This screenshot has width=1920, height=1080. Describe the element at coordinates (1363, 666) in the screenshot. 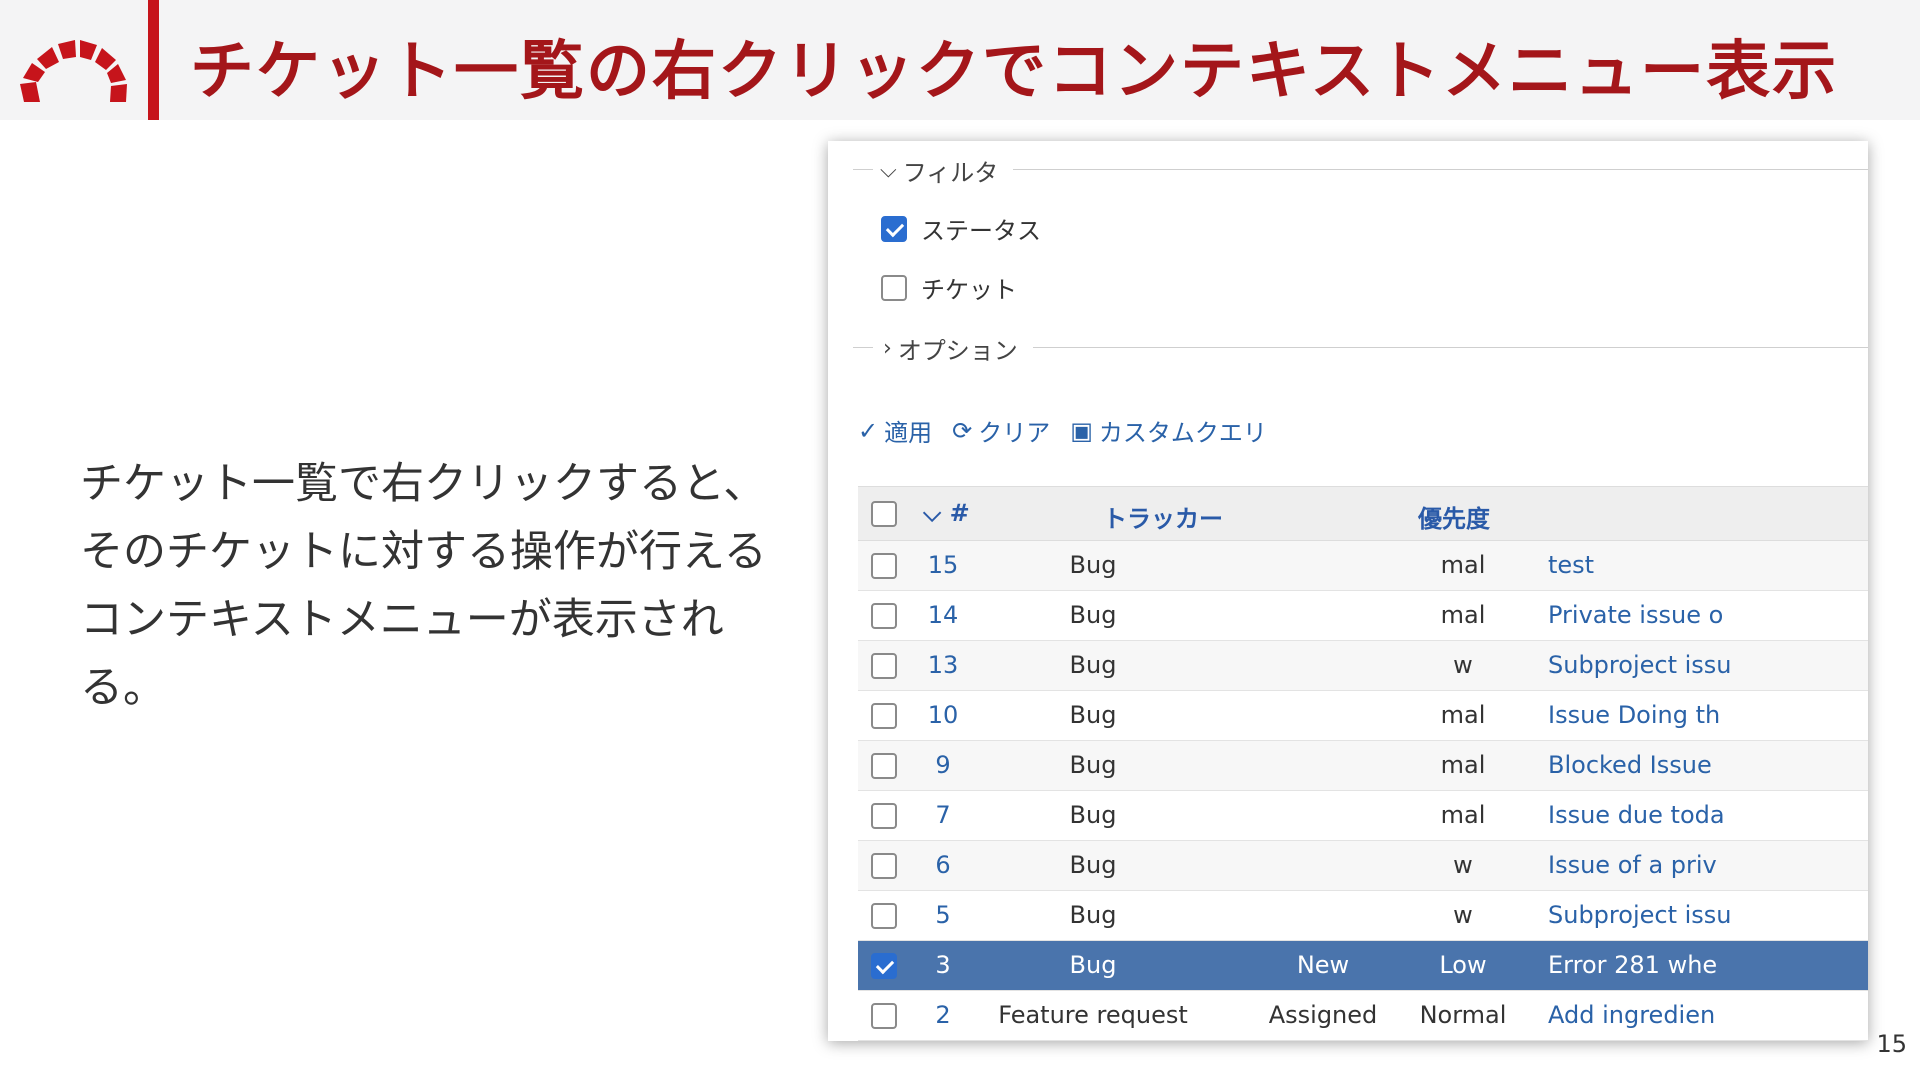

I see `table-row: 13 Bug w Subproject issu` at that location.